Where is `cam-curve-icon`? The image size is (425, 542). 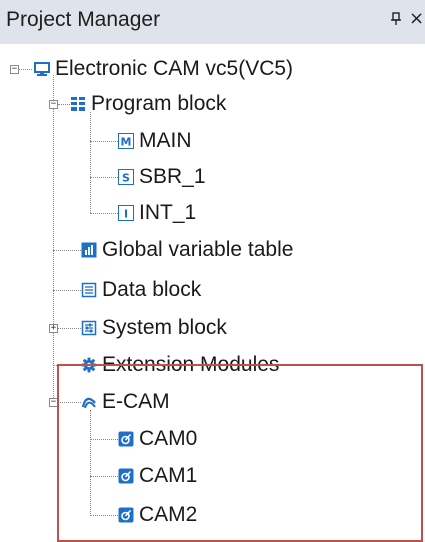
cam-curve-icon is located at coordinates (89, 402).